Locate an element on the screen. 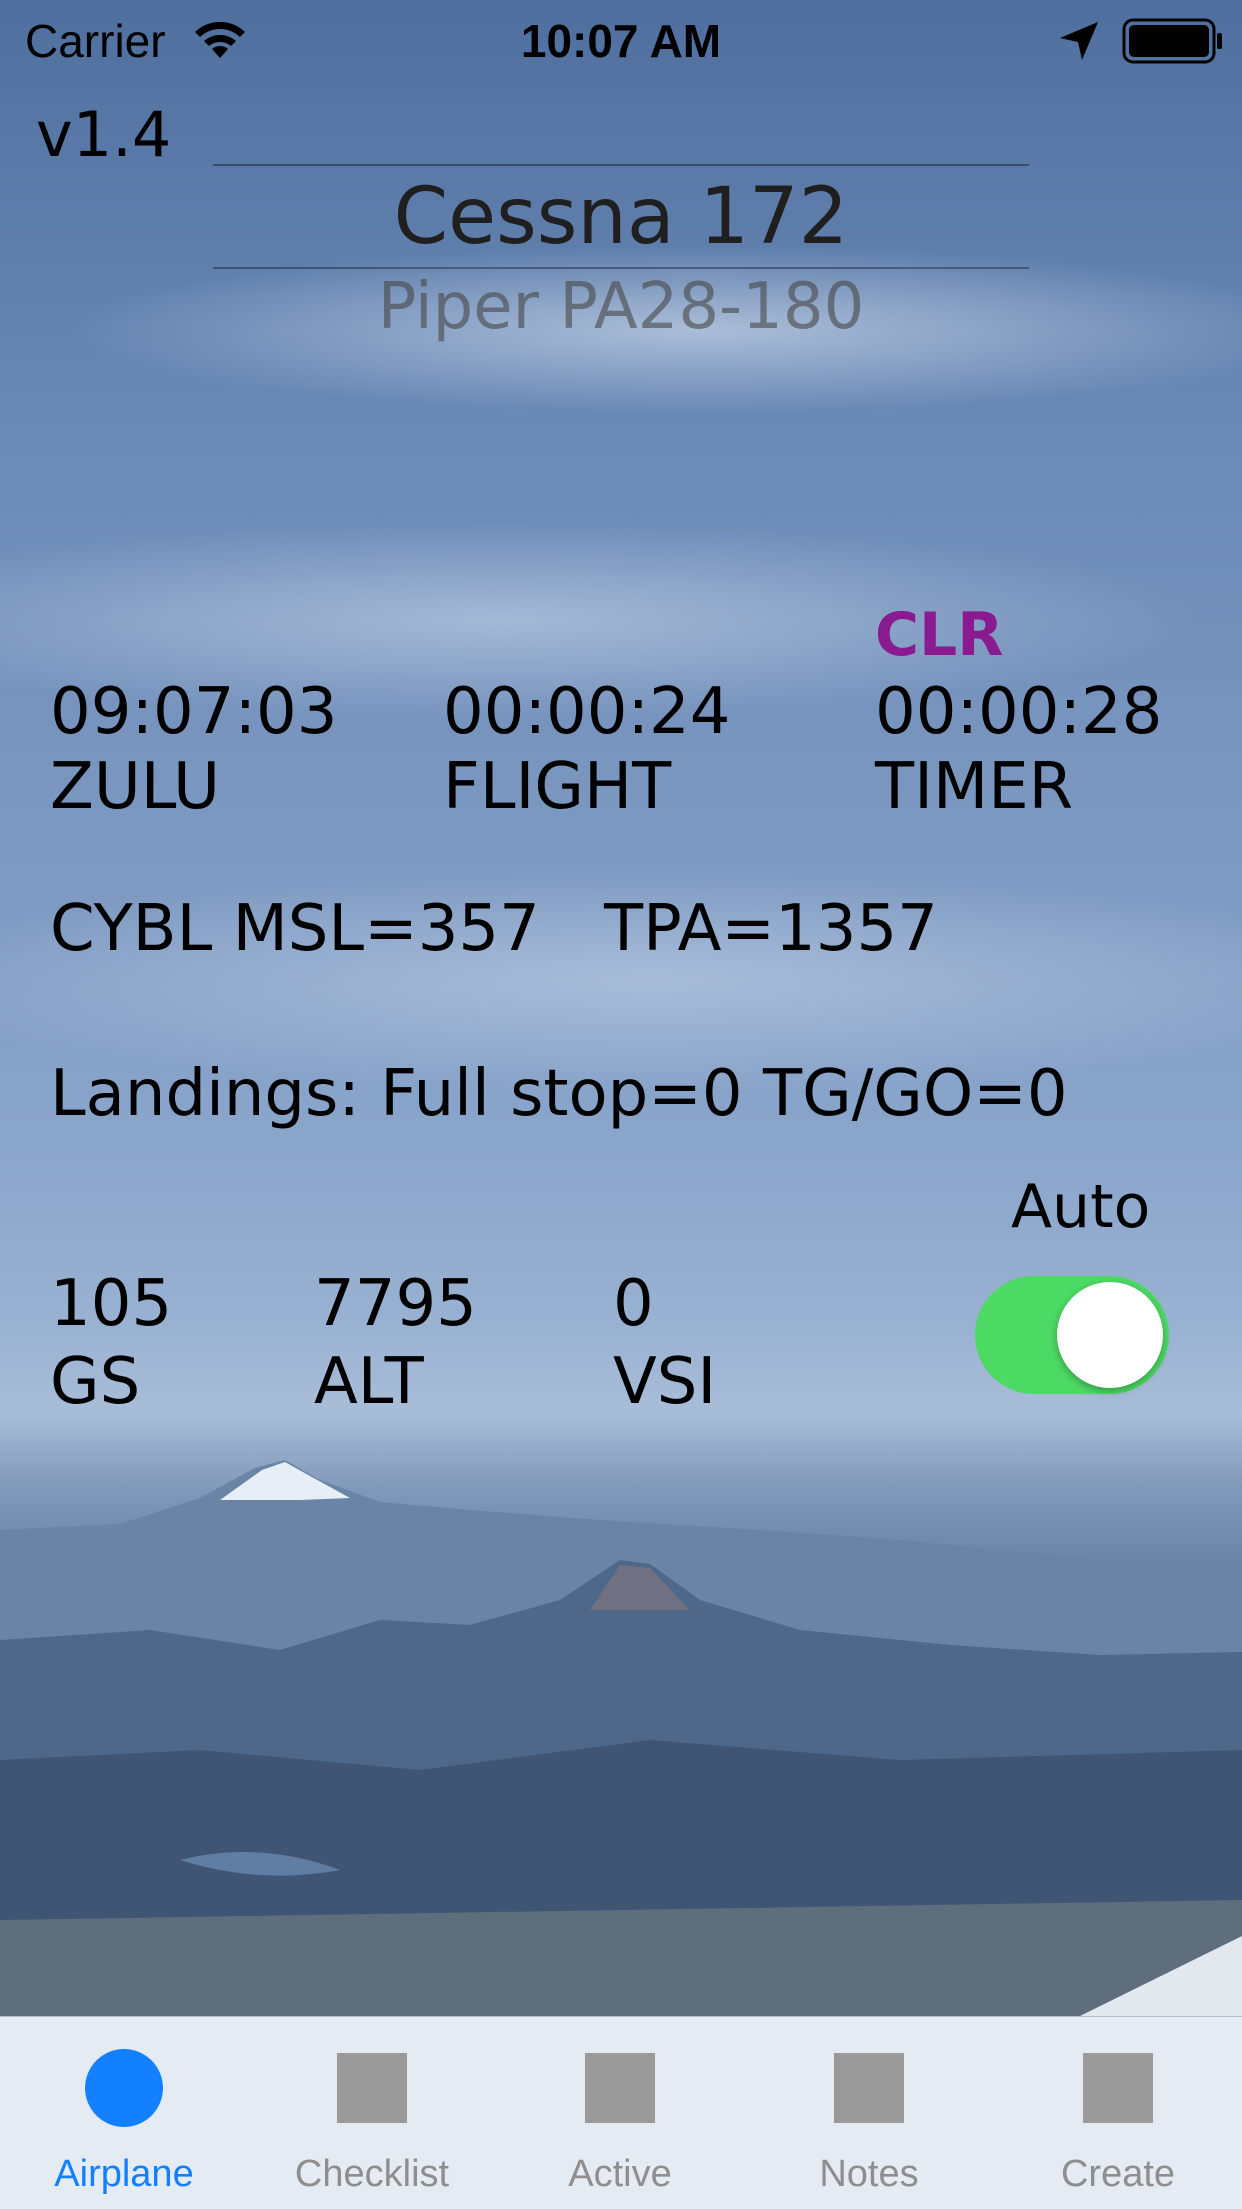  tab-label: Create is located at coordinates (1118, 2174).